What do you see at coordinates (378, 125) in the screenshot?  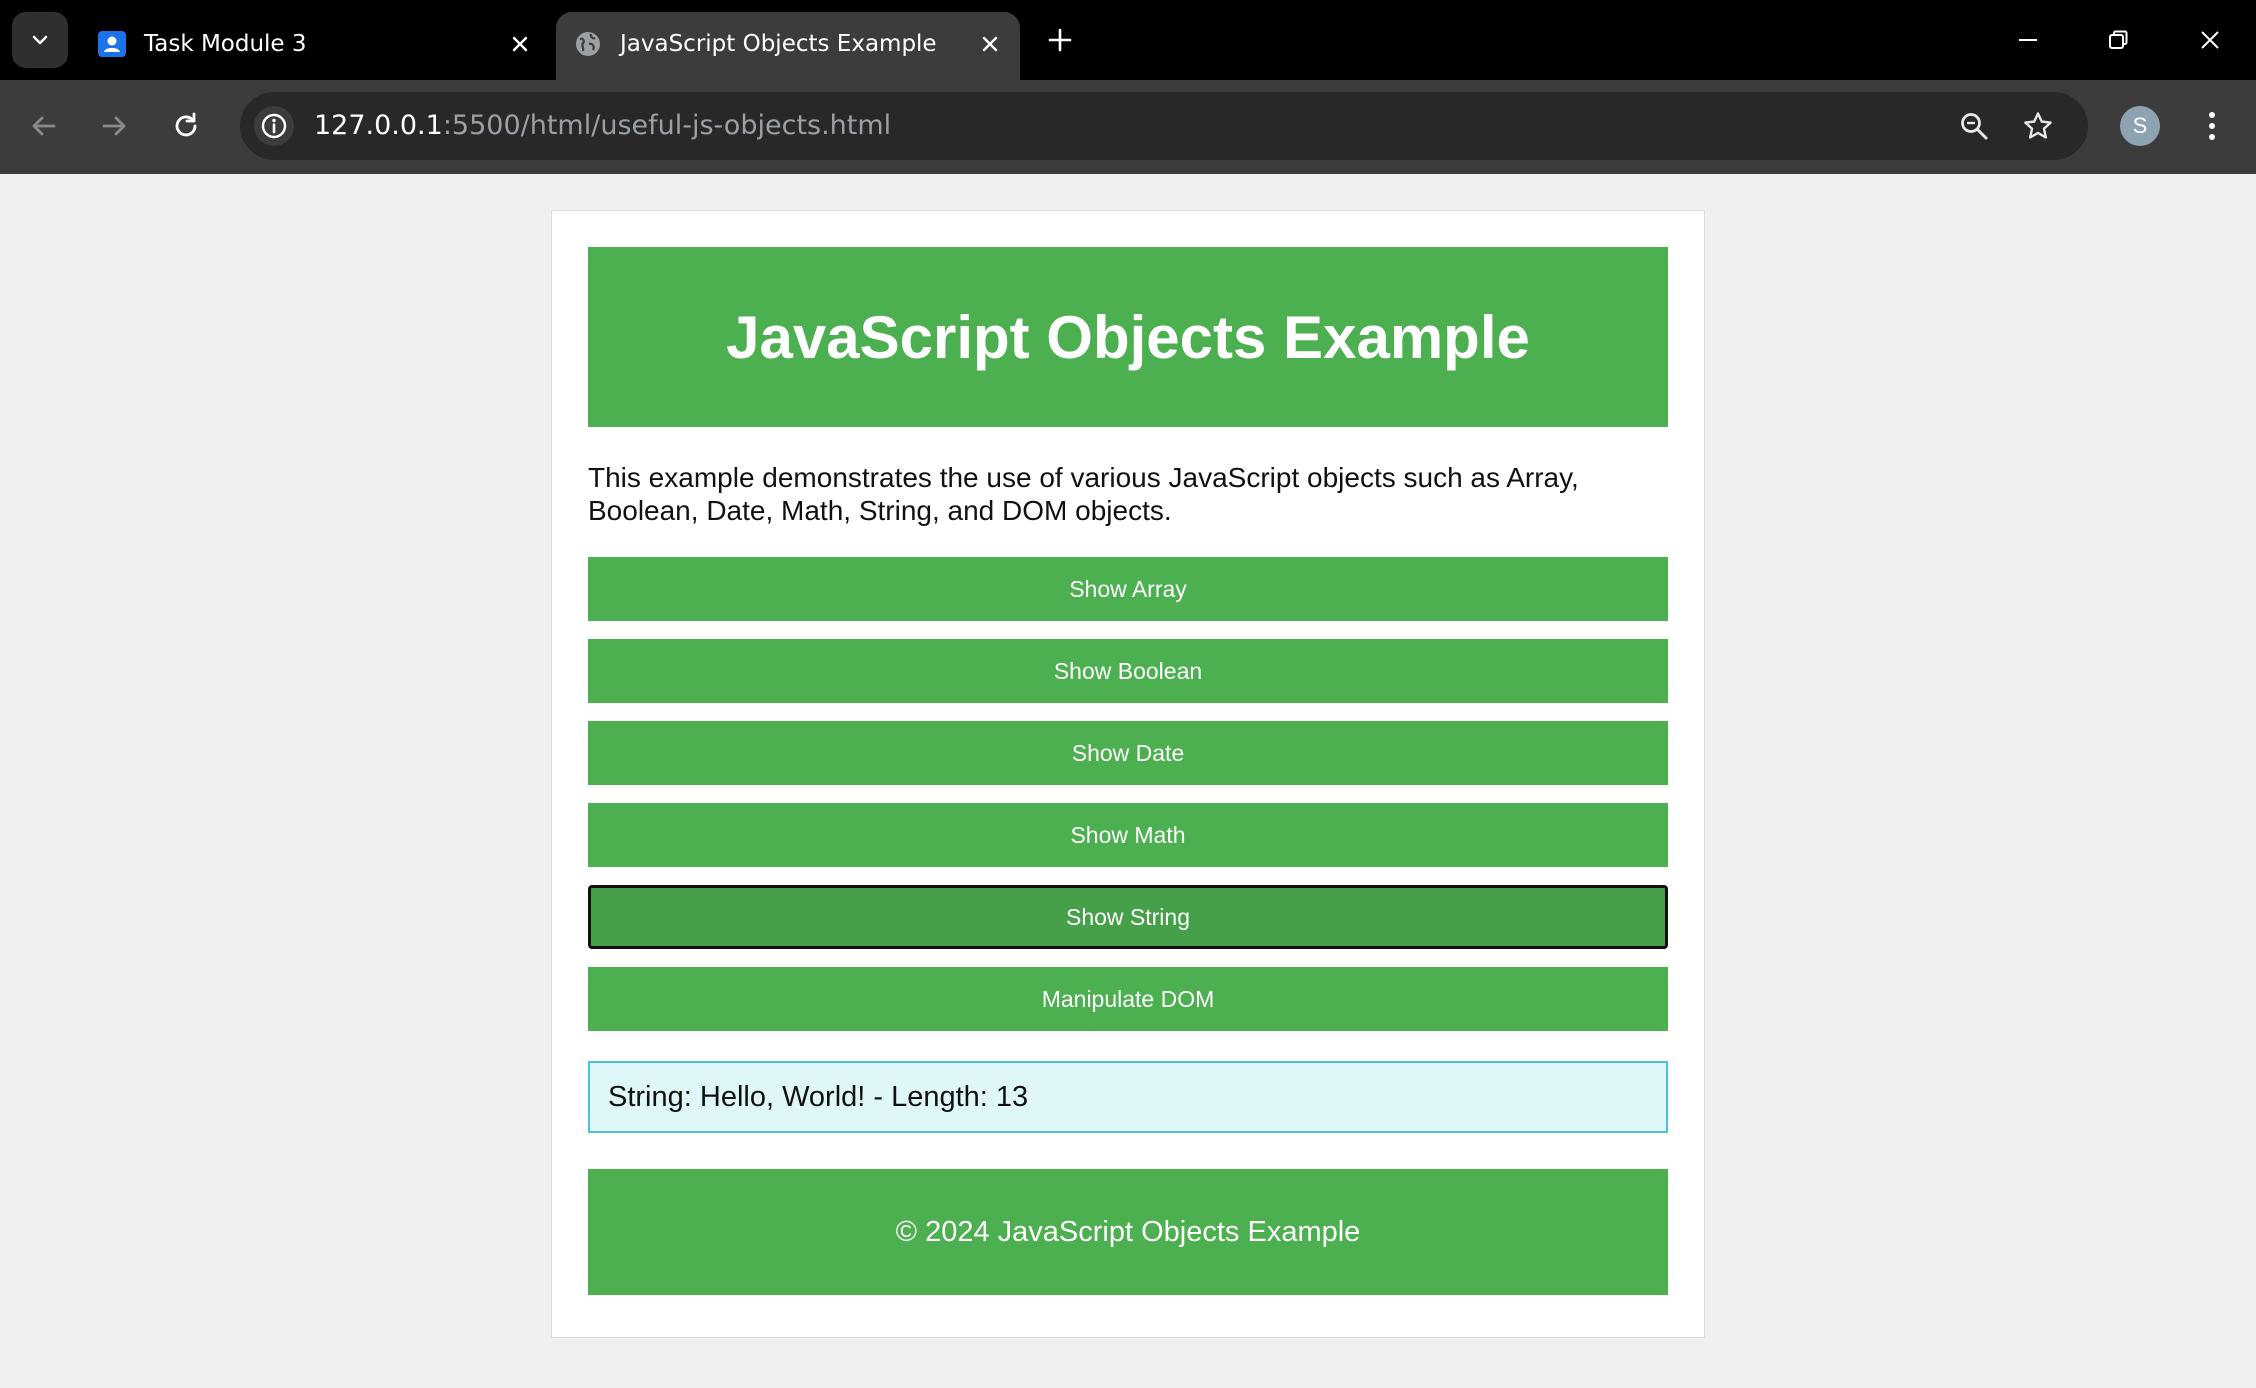 I see `url-host: 127.0.0.1` at bounding box center [378, 125].